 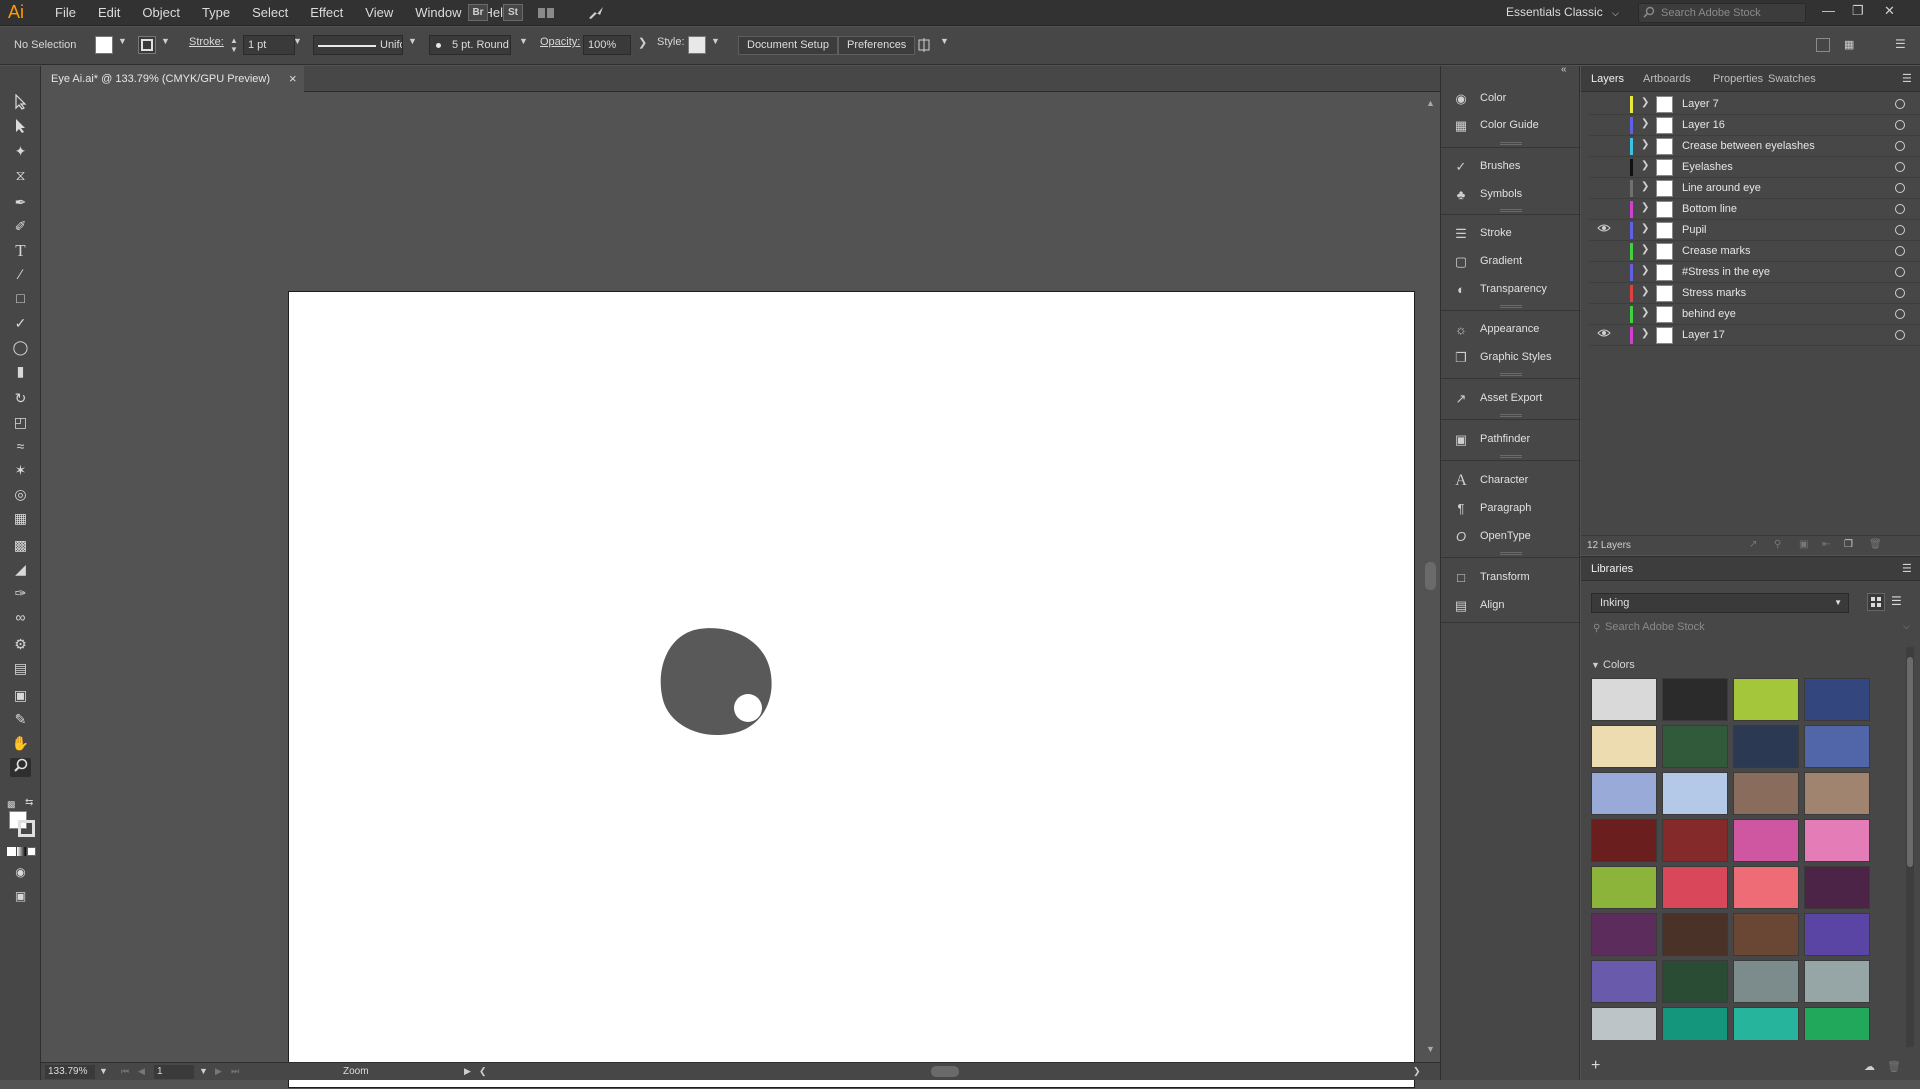 What do you see at coordinates (1511, 262) in the screenshot?
I see `panel-gradient: ▢ Gradient` at bounding box center [1511, 262].